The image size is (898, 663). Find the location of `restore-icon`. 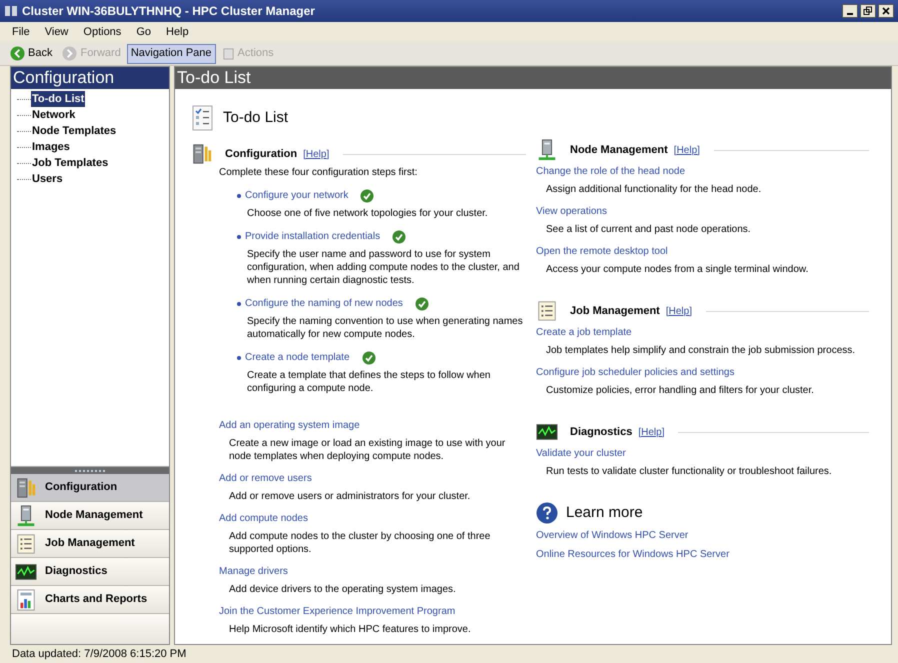

restore-icon is located at coordinates (868, 11).